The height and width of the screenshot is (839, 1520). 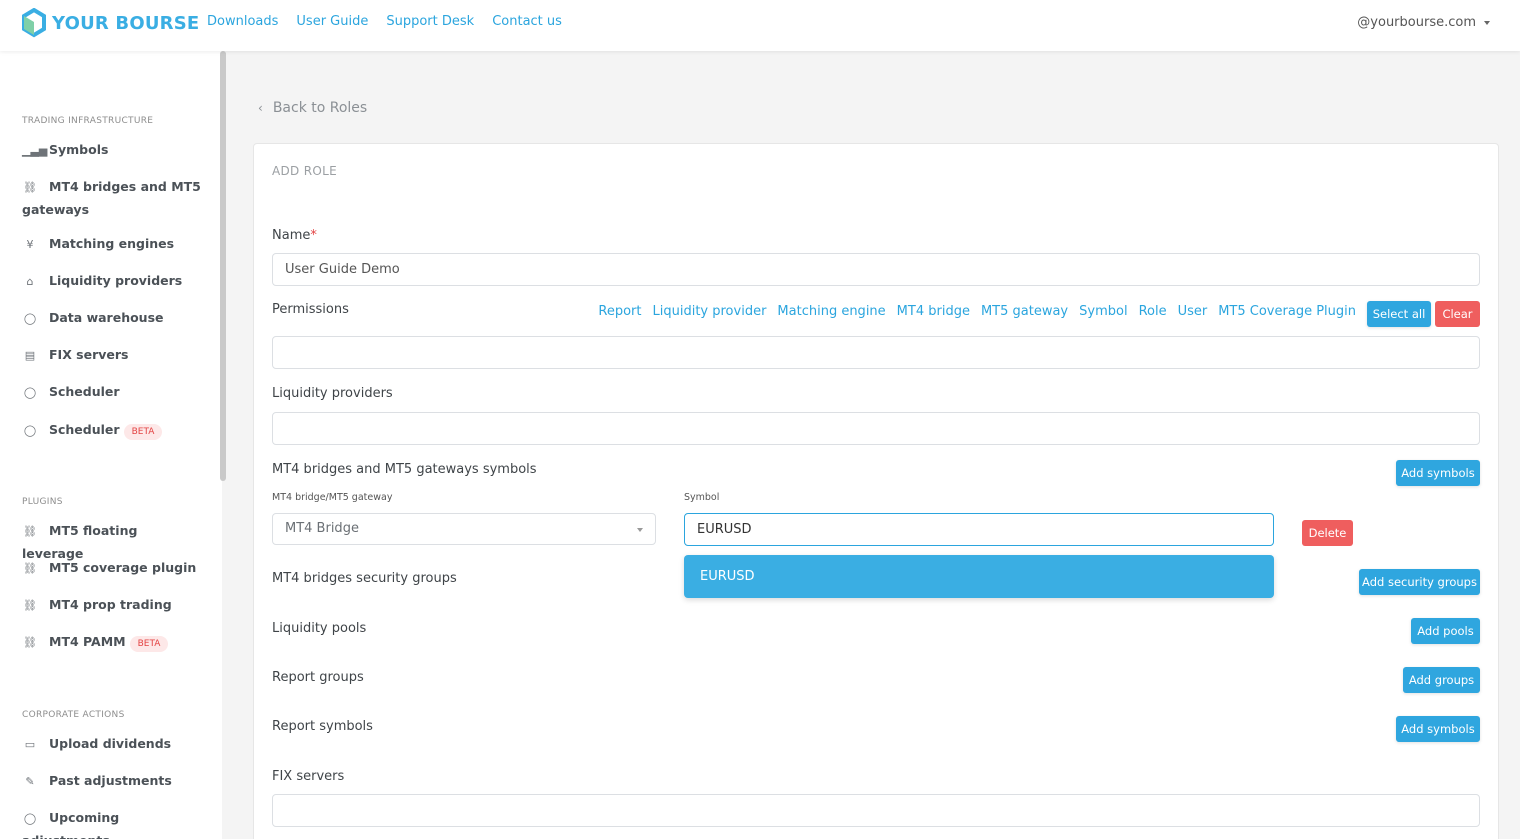 I want to click on sidebar-item-label: Past adjustments, so click(x=110, y=780).